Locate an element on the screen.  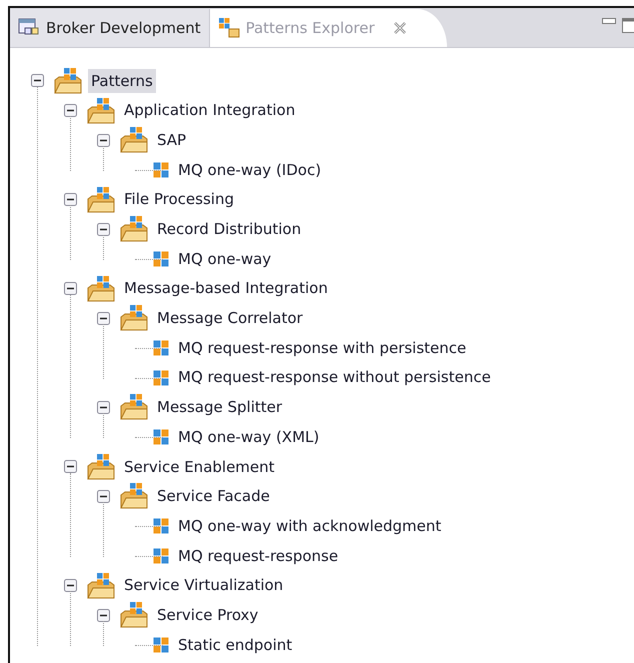
maximize-icon is located at coordinates (628, 26).